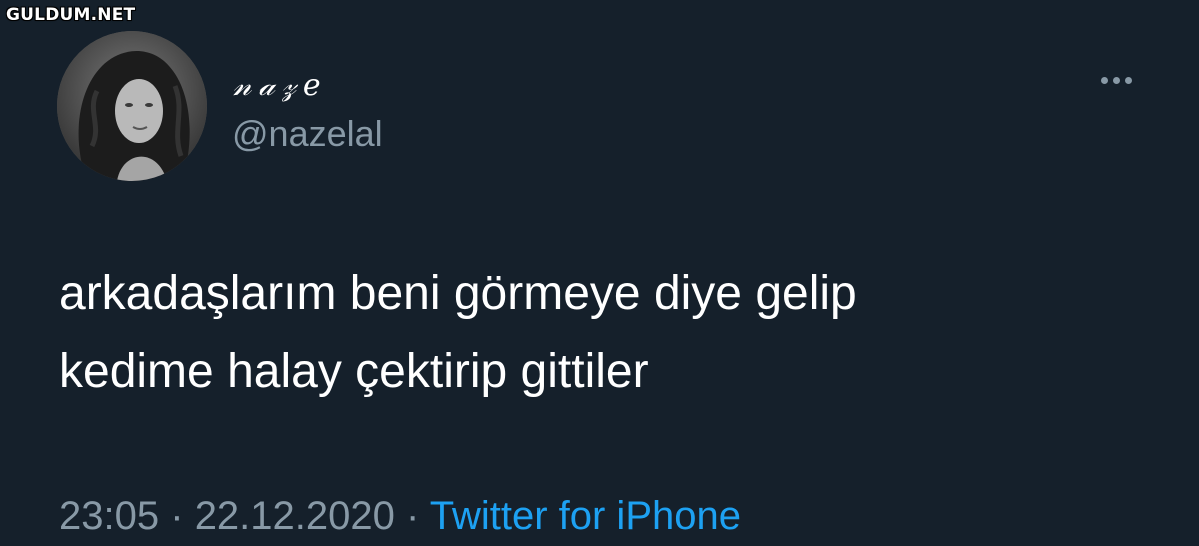  I want to click on username-handle: @nazelal, so click(307, 134).